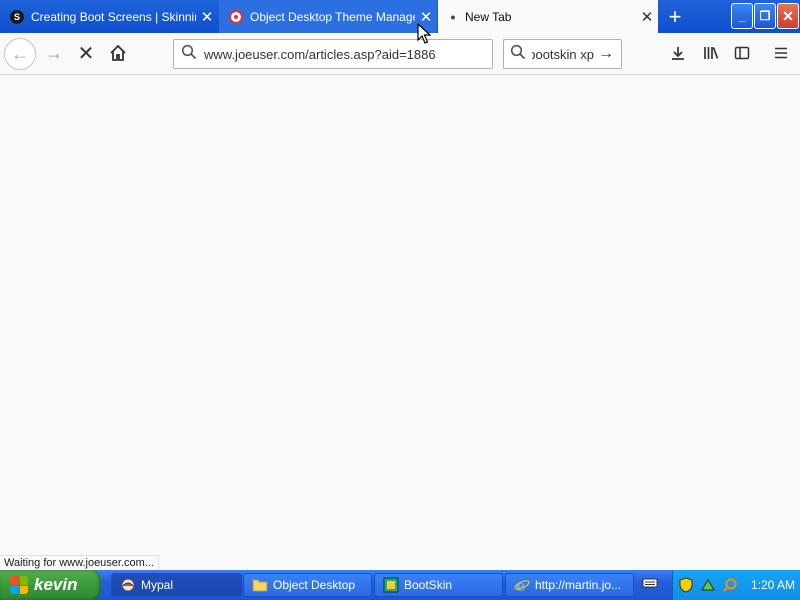 The height and width of the screenshot is (600, 800). I want to click on system-tray: 1:20 AM, so click(736, 585).